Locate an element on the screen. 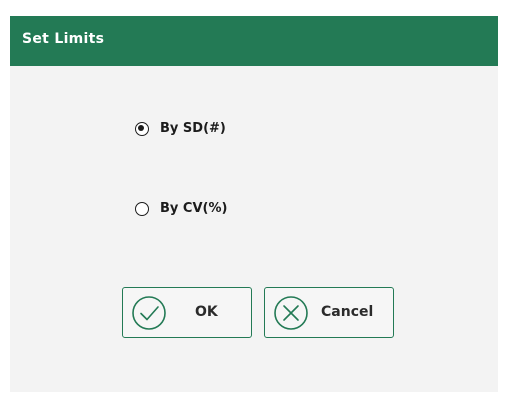  radio-selected-icon is located at coordinates (142, 128).